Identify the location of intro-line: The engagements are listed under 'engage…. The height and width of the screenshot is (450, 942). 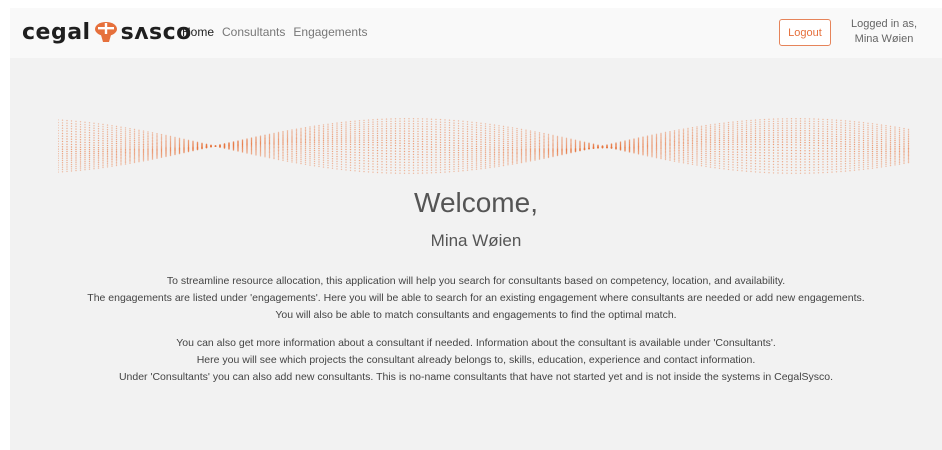
(476, 298).